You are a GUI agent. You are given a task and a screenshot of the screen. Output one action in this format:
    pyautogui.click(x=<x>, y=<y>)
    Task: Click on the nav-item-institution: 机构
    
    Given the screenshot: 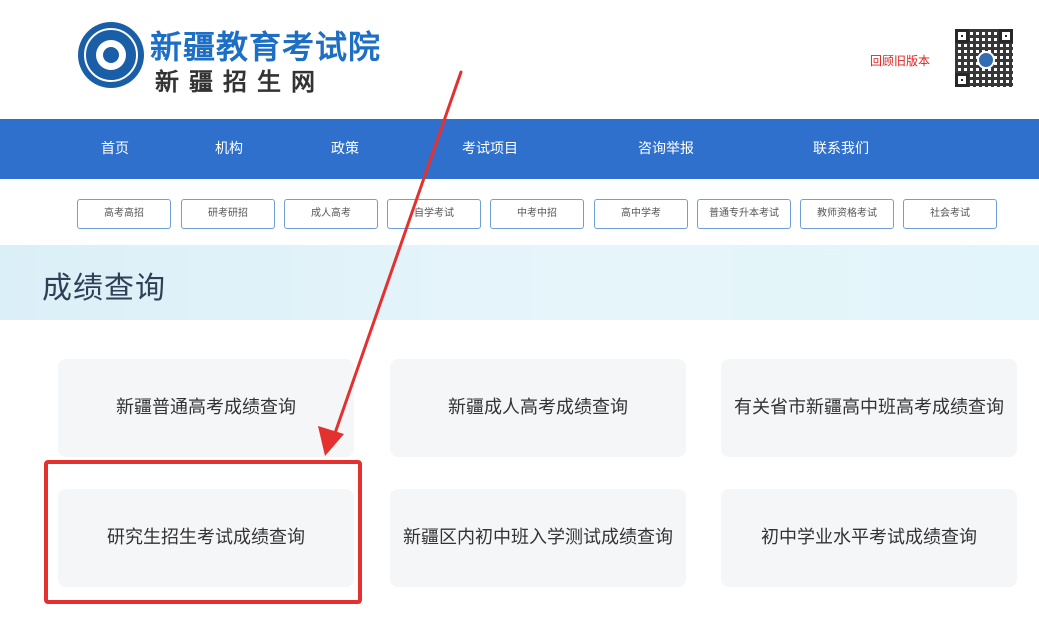 What is the action you would take?
    pyautogui.click(x=229, y=149)
    